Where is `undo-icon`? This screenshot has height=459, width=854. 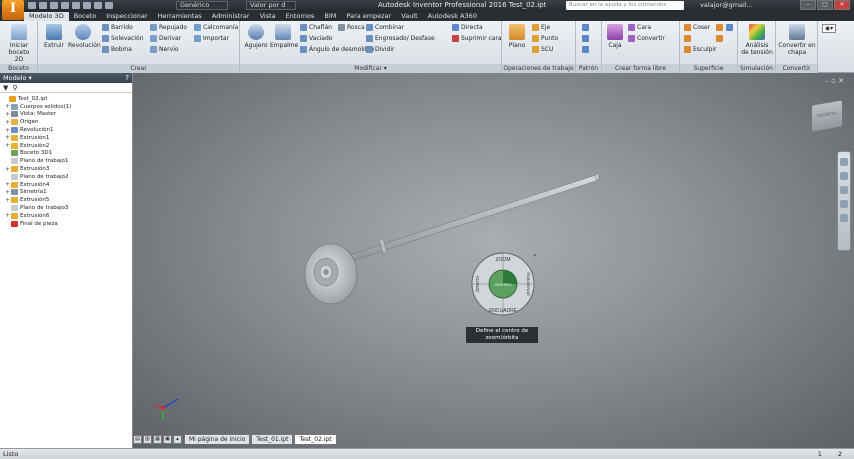 undo-icon is located at coordinates (65, 5).